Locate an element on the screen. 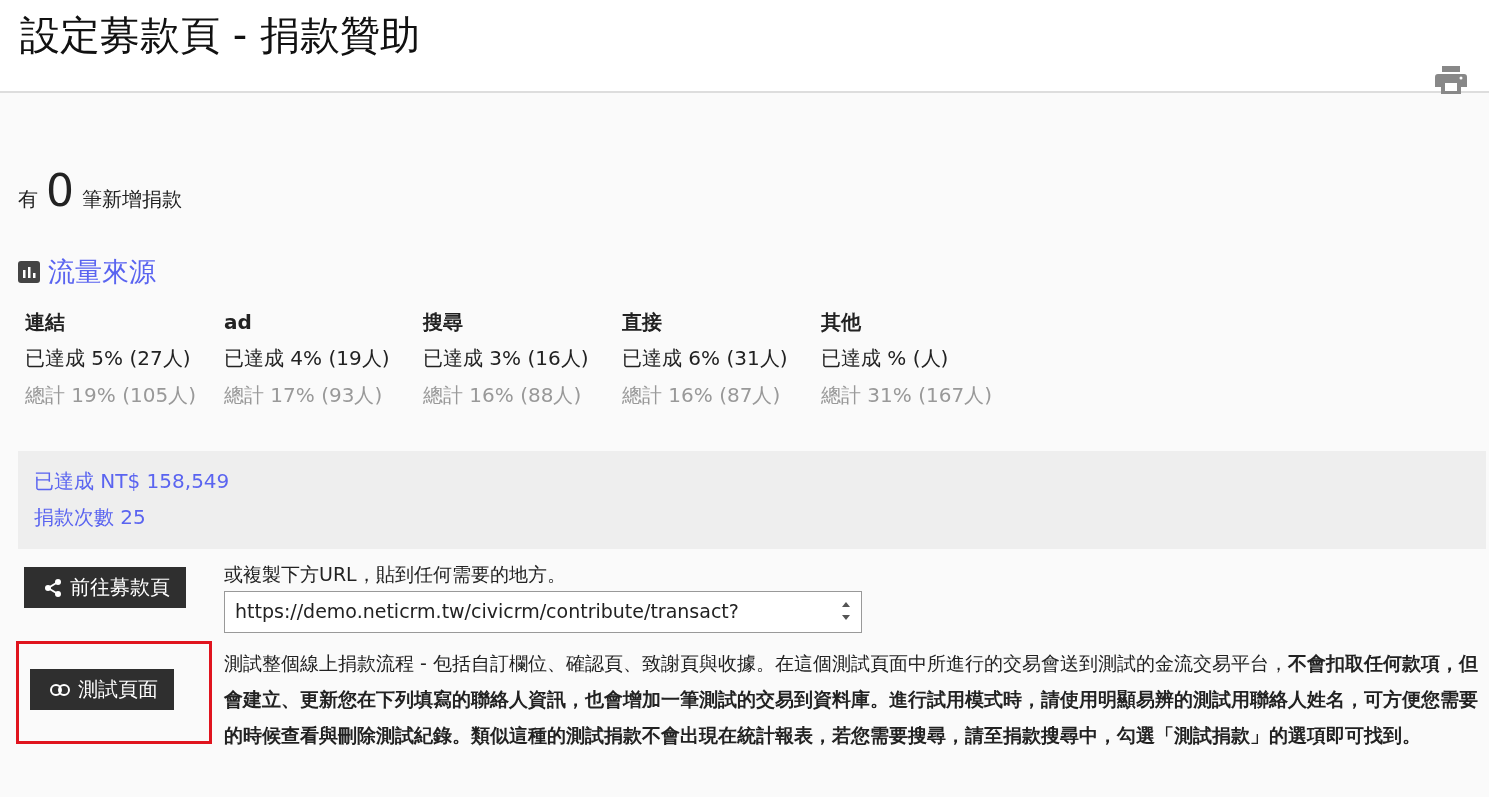 The width and height of the screenshot is (1489, 797). summary-text: 已達成 NT$ 158,549 is located at coordinates (132, 481).